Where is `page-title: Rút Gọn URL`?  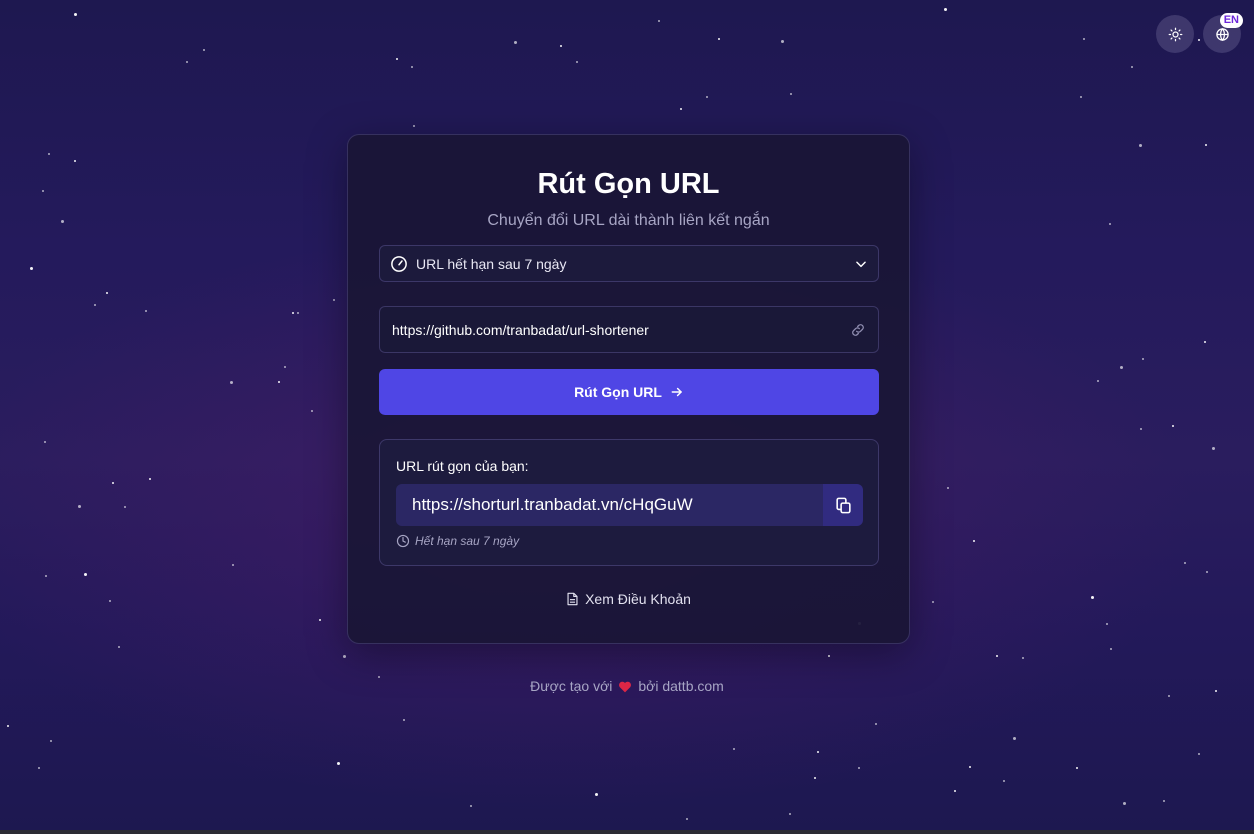
page-title: Rút Gọn URL is located at coordinates (628, 184).